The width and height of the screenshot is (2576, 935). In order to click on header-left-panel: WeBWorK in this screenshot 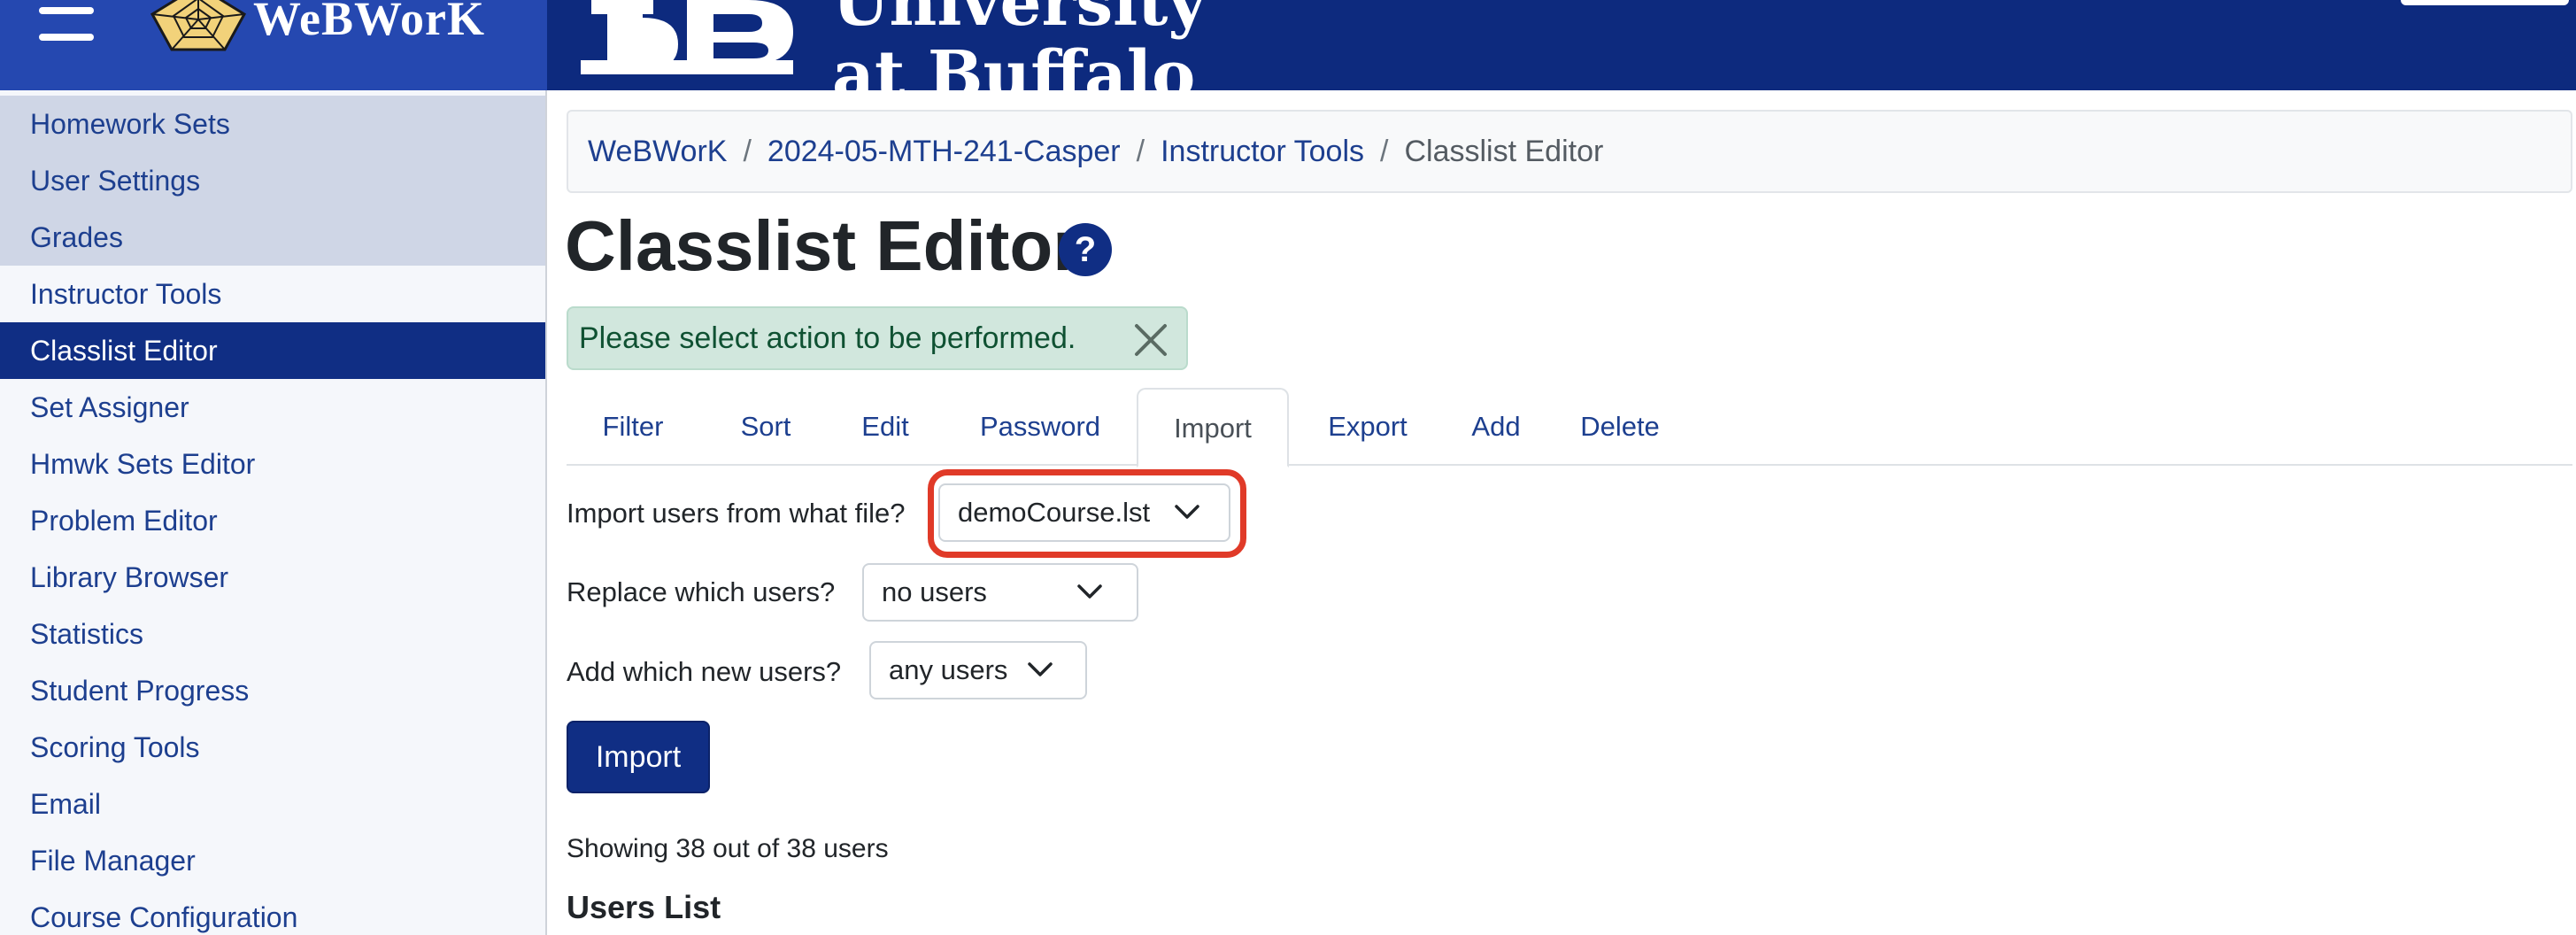, I will do `click(273, 45)`.